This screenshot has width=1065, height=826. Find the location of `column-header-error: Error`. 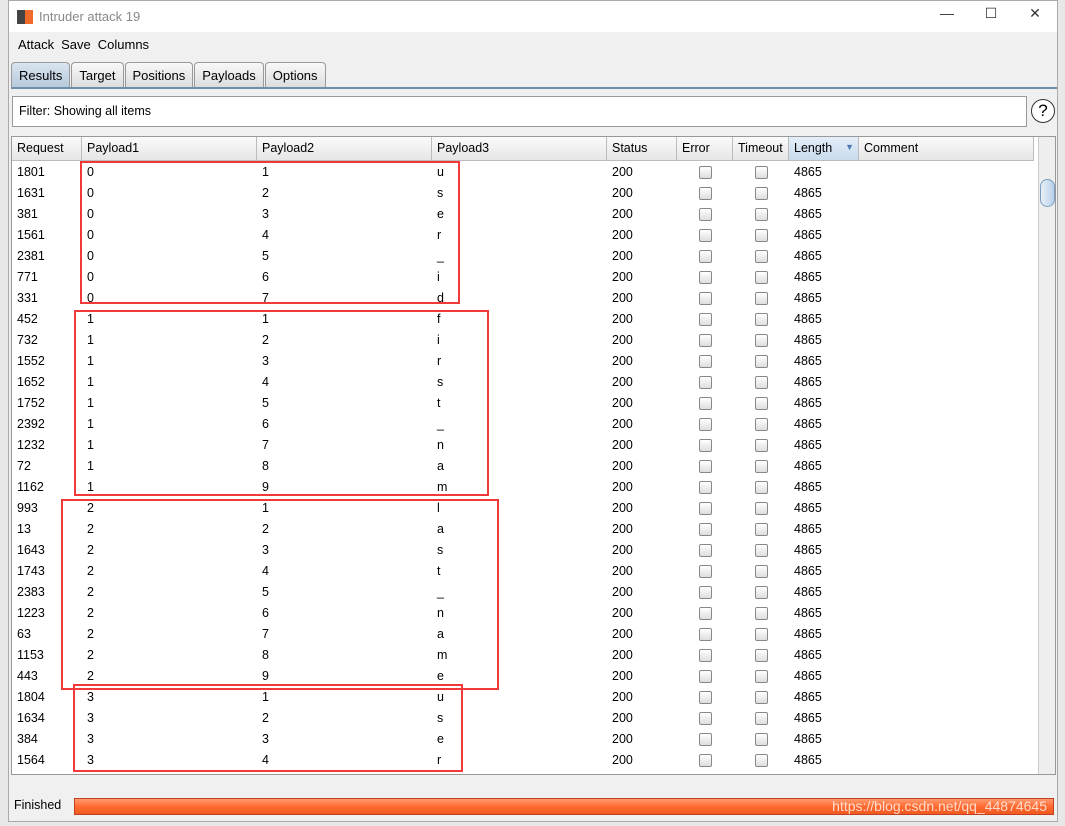

column-header-error: Error is located at coordinates (705, 148).